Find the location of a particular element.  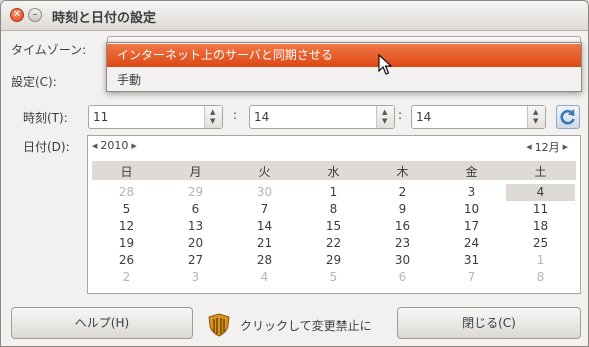

shield-lock-icon is located at coordinates (219, 325).